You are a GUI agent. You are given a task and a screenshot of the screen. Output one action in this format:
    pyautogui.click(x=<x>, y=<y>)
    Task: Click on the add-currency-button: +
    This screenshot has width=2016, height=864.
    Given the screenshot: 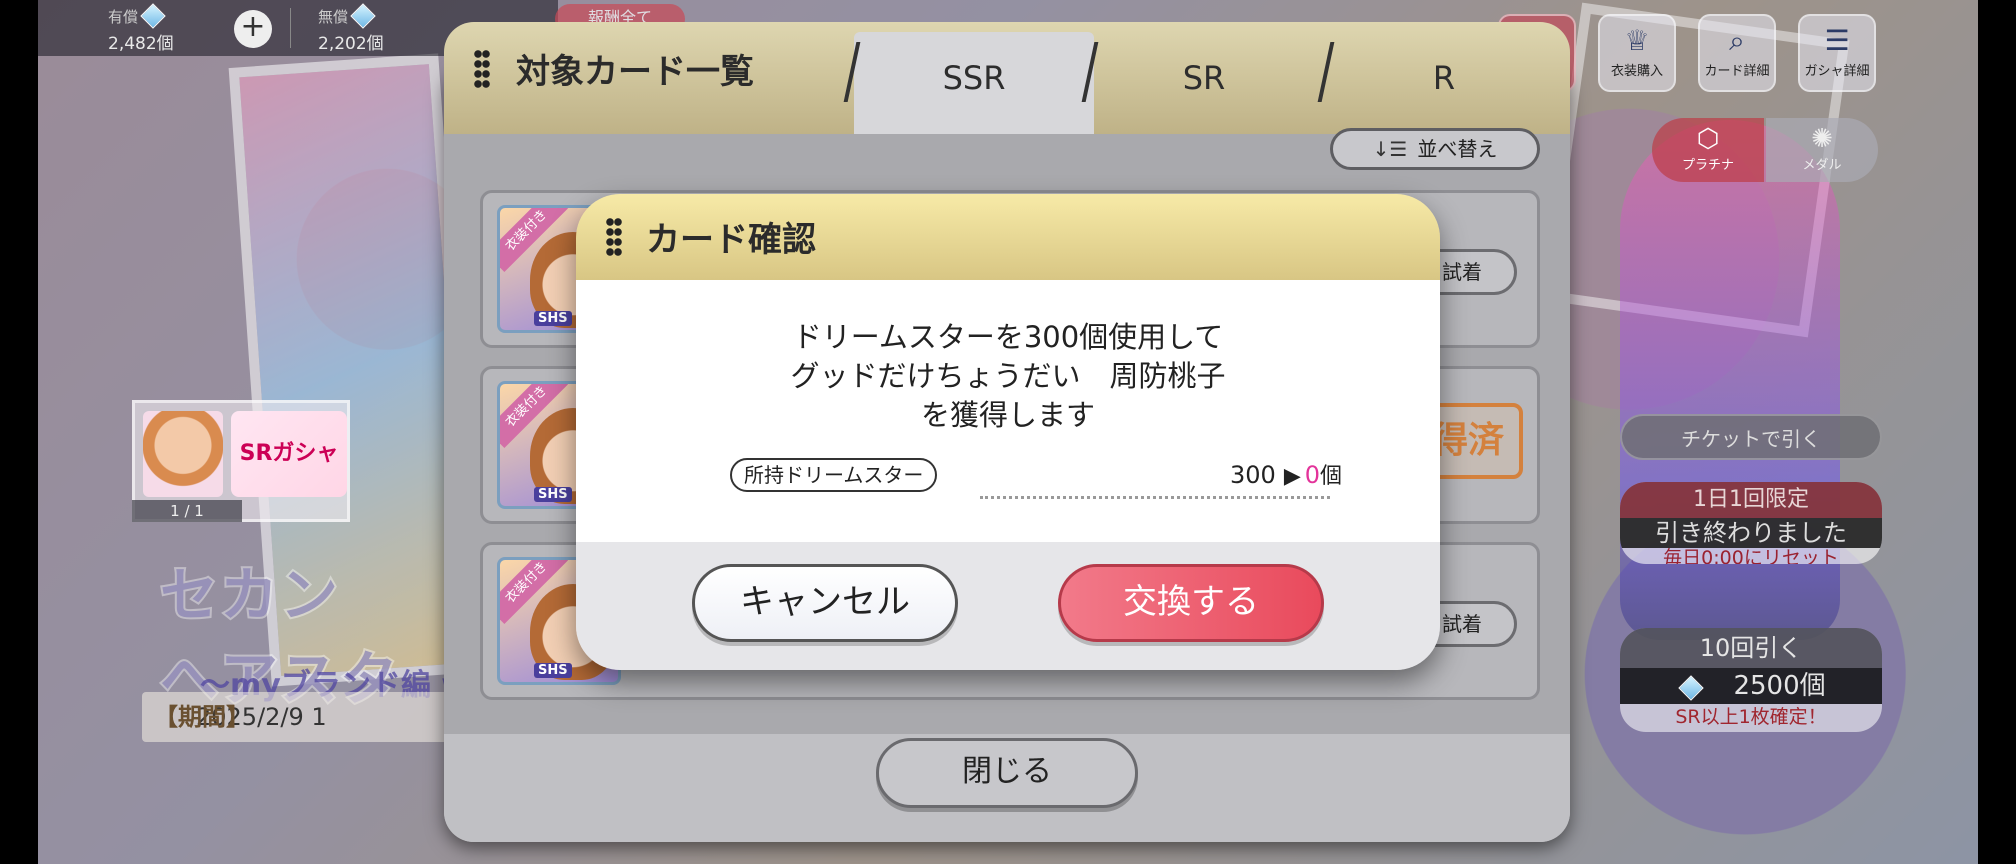 What is the action you would take?
    pyautogui.click(x=253, y=29)
    